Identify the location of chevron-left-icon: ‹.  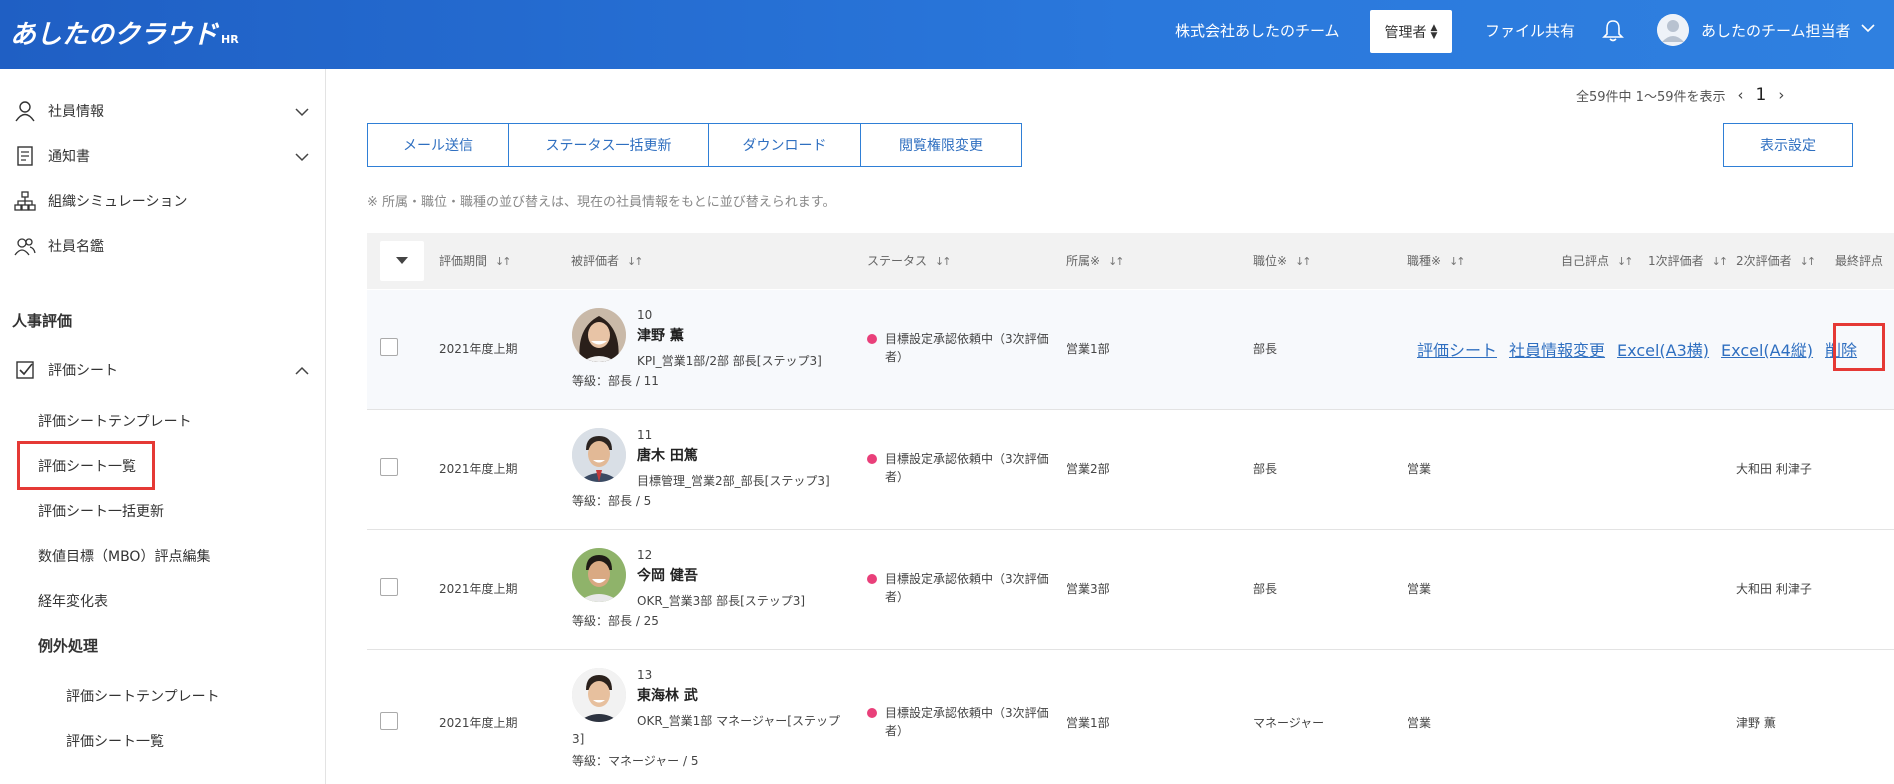
(1741, 95).